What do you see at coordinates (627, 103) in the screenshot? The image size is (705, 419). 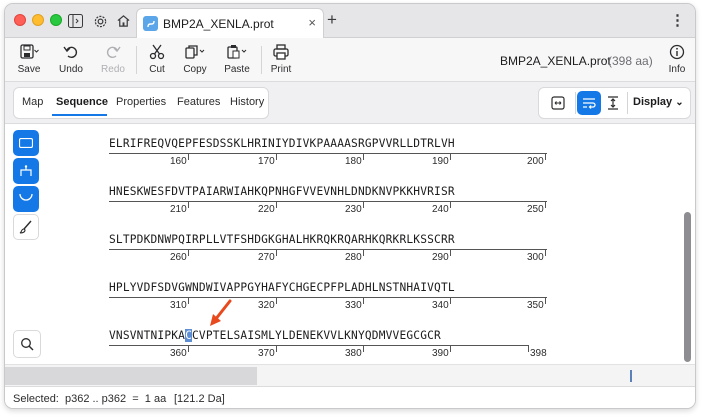 I see `options-separator` at bounding box center [627, 103].